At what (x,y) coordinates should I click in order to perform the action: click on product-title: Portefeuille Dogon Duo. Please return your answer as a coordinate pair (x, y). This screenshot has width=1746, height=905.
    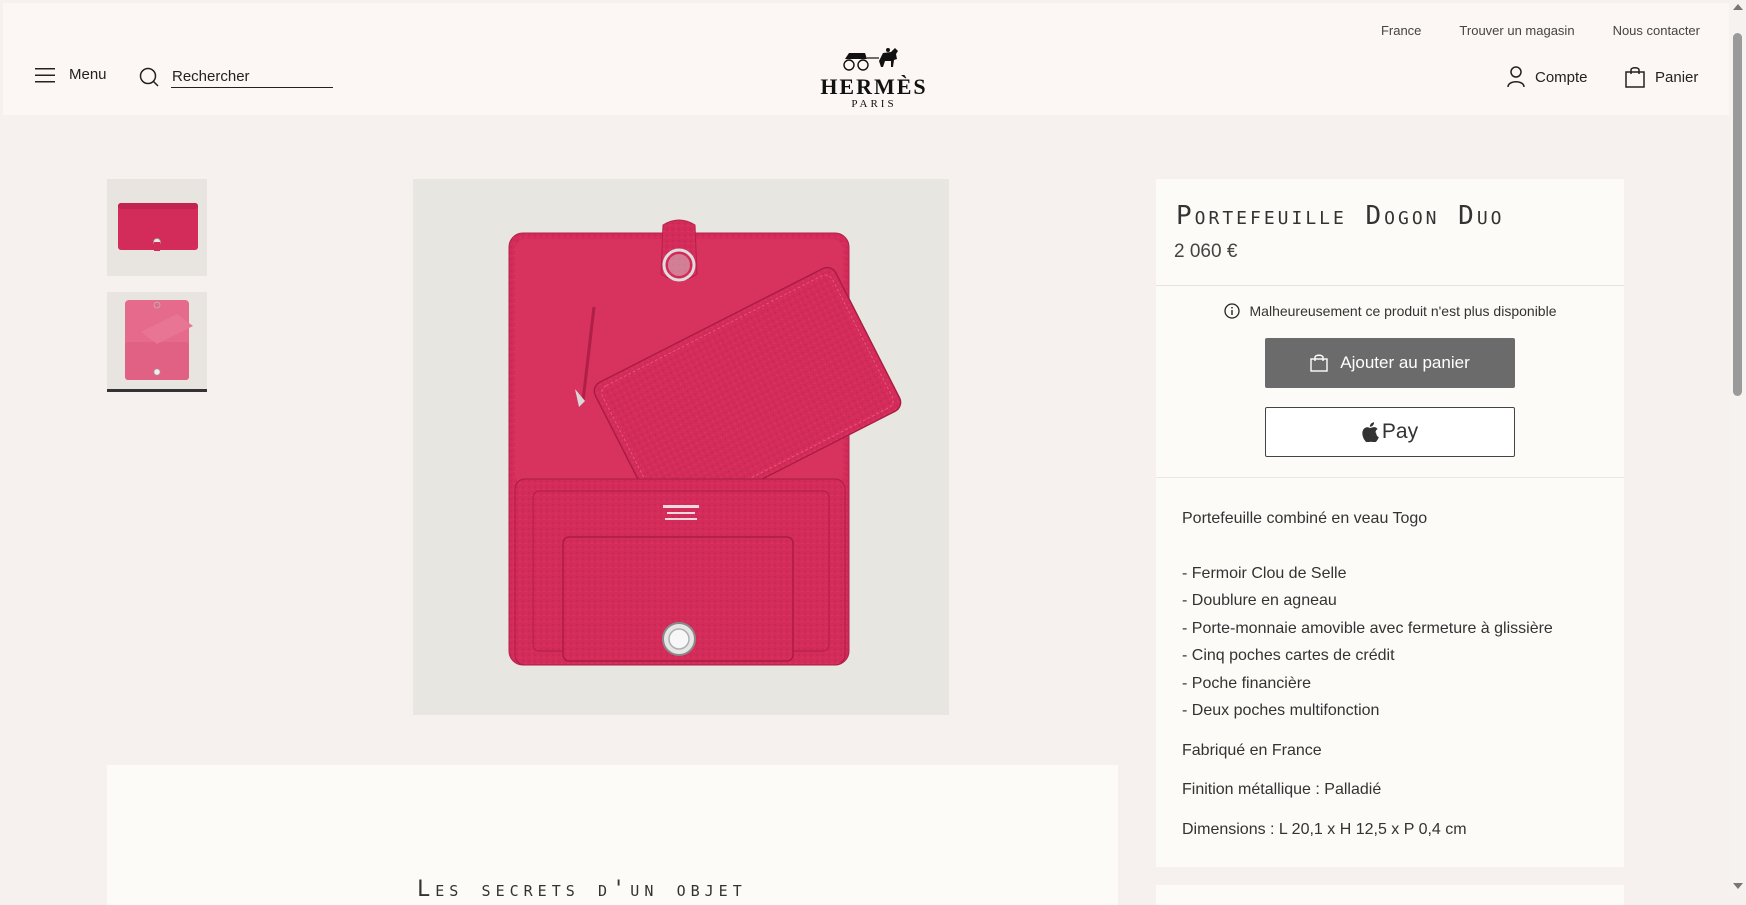
    Looking at the image, I should click on (1340, 216).